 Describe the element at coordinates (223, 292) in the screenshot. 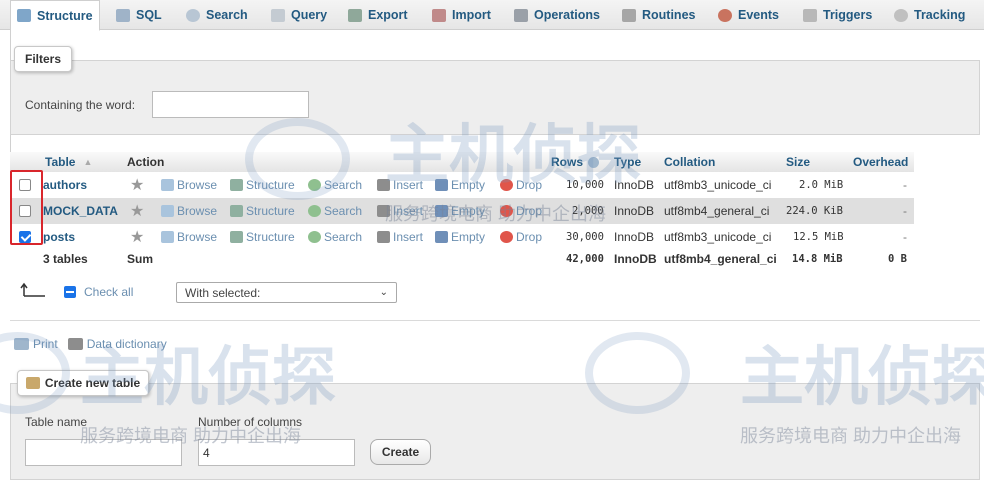

I see `with-selected-value: With selected:` at that location.